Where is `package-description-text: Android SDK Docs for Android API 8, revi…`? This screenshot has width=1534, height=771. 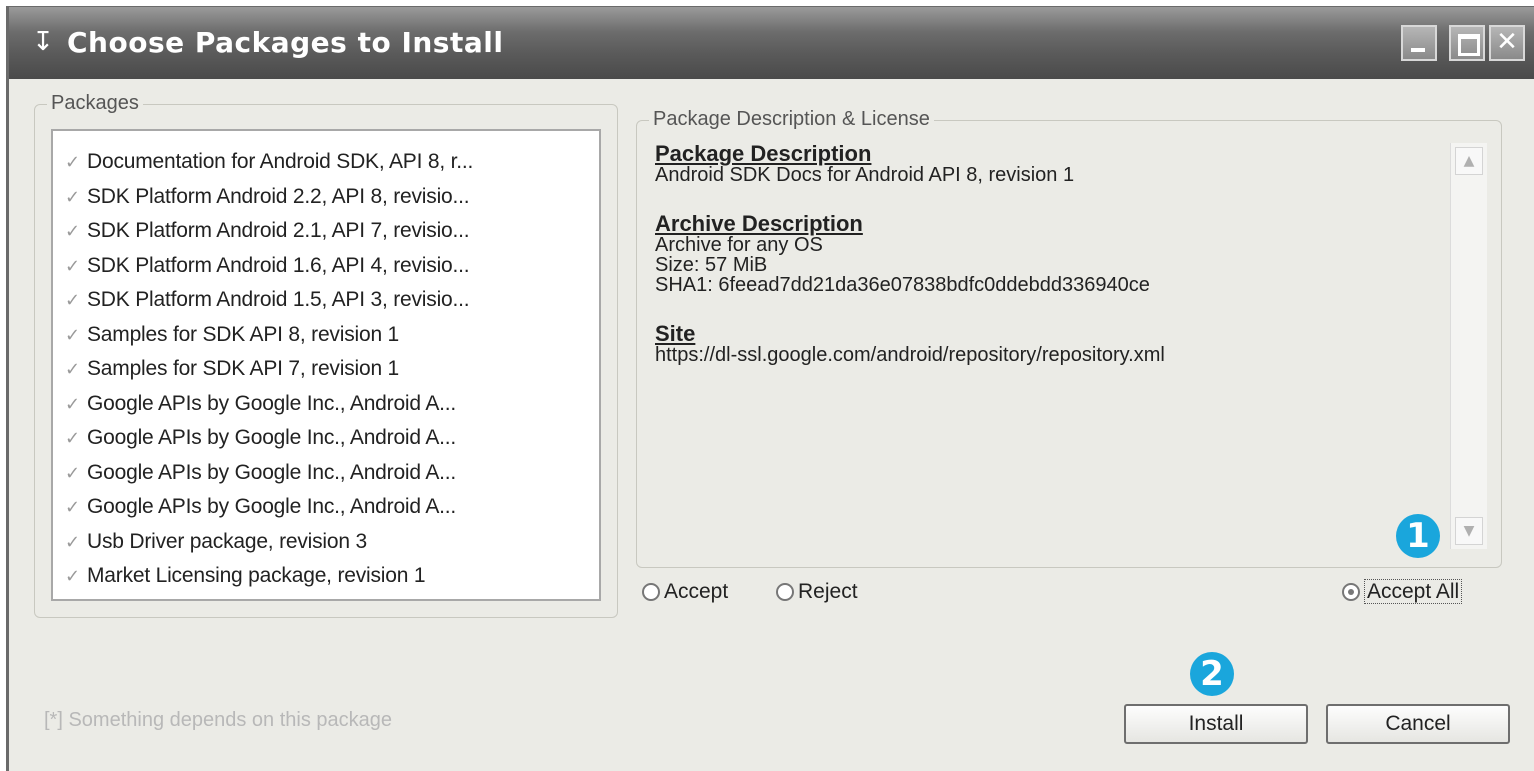
package-description-text: Android SDK Docs for Android API 8, revi… is located at coordinates (865, 175).